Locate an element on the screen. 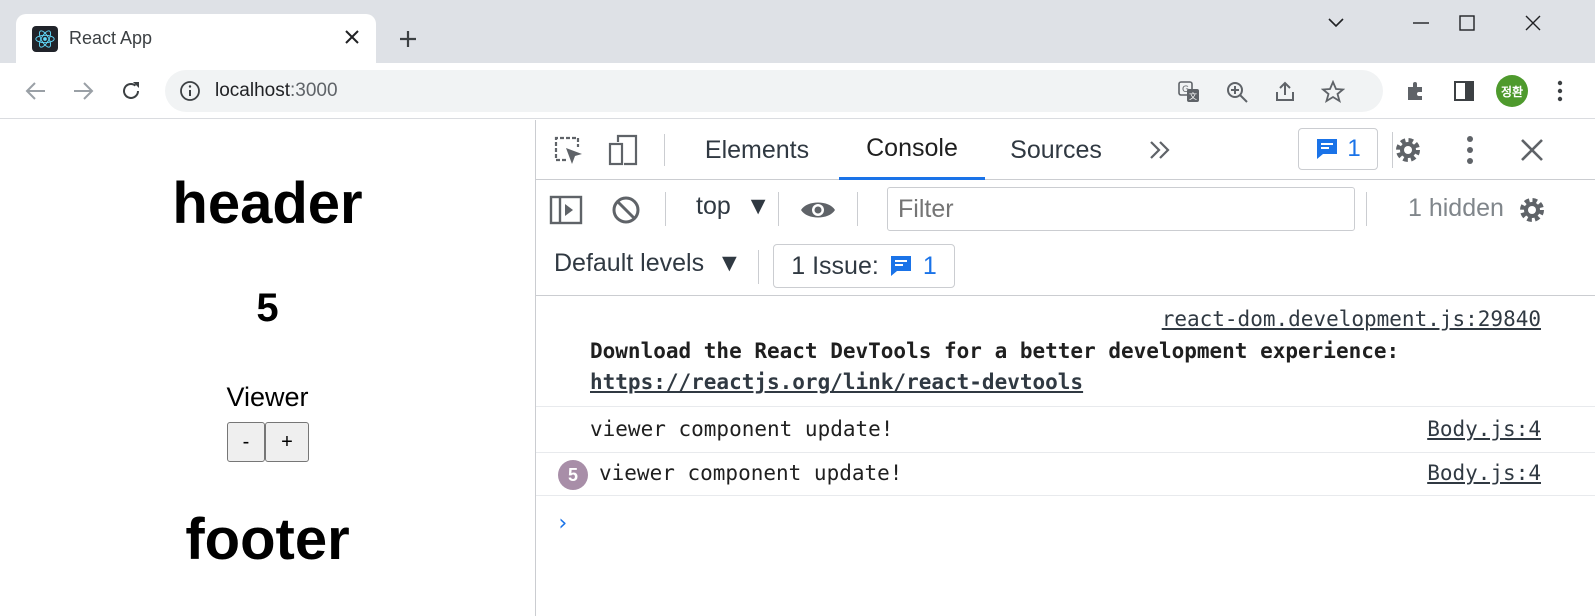 The height and width of the screenshot is (616, 1595). more-tabs-chevron-icon is located at coordinates (1160, 150).